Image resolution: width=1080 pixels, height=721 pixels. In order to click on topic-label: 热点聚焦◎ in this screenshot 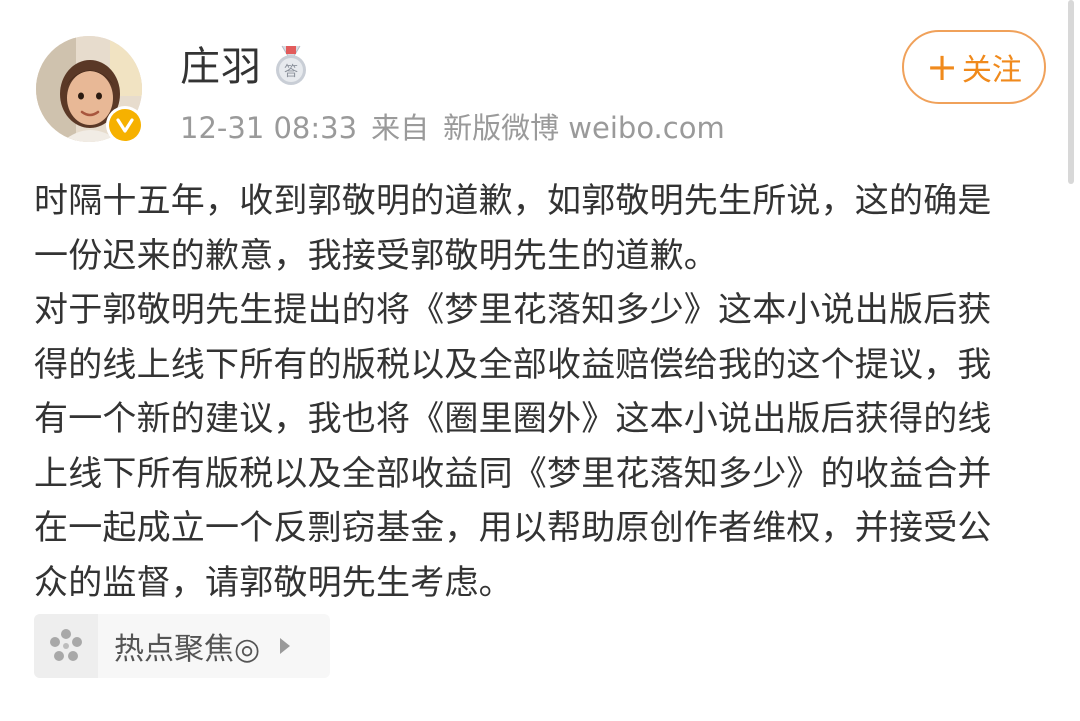, I will do `click(187, 649)`.